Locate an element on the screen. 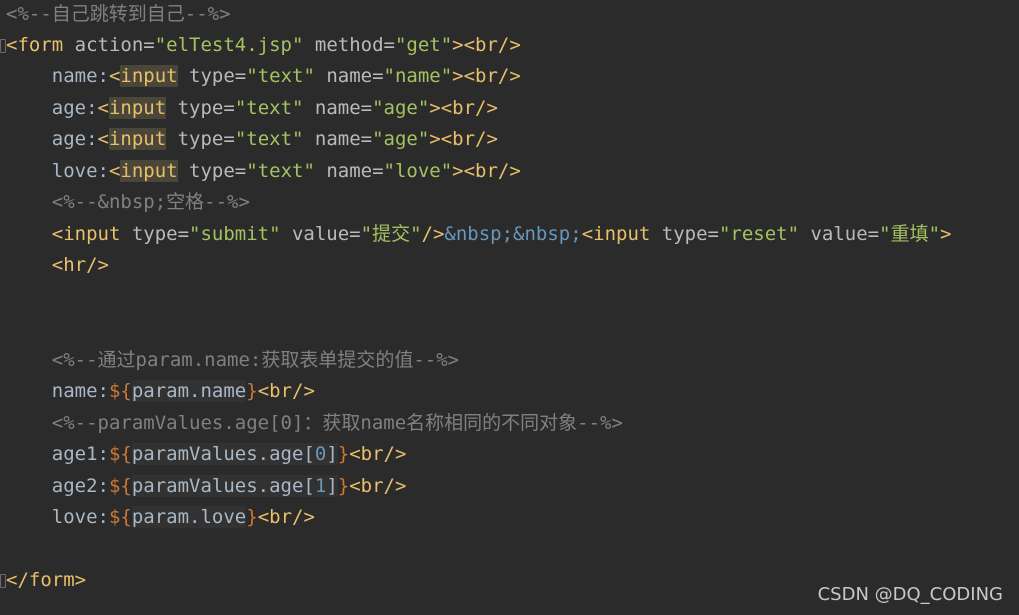 This screenshot has width=1019, height=615. code-token: "love" is located at coordinates (418, 171).